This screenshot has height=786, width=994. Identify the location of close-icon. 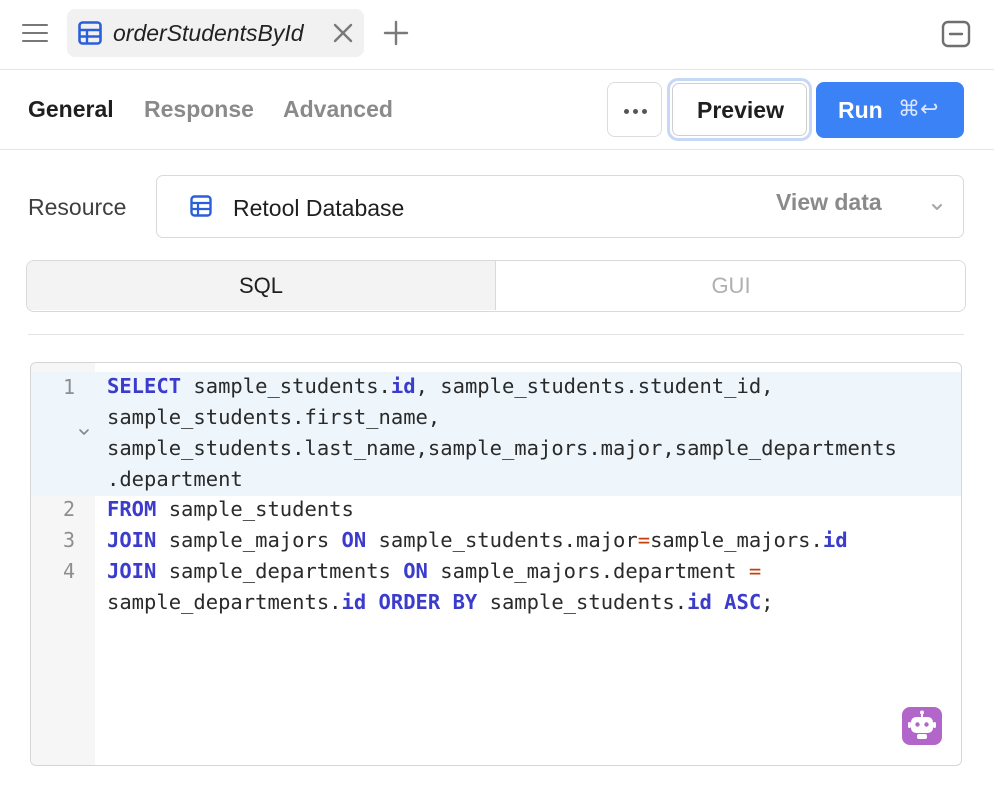
(343, 33).